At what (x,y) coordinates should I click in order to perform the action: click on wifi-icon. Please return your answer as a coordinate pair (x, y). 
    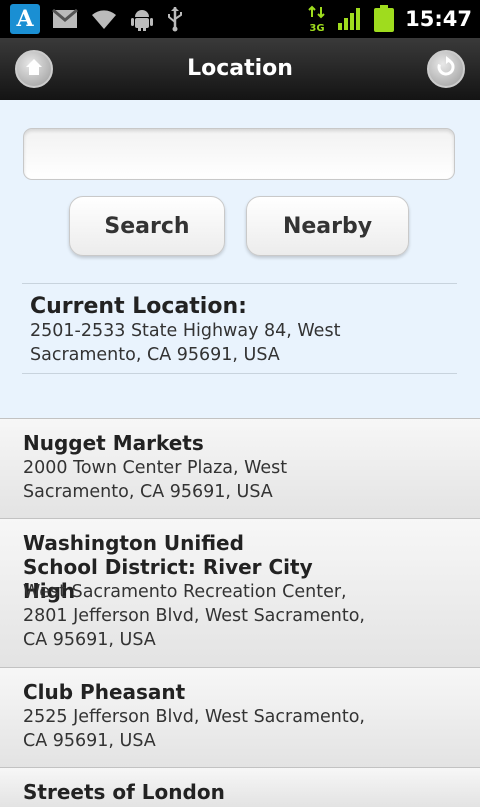
    Looking at the image, I should click on (104, 19).